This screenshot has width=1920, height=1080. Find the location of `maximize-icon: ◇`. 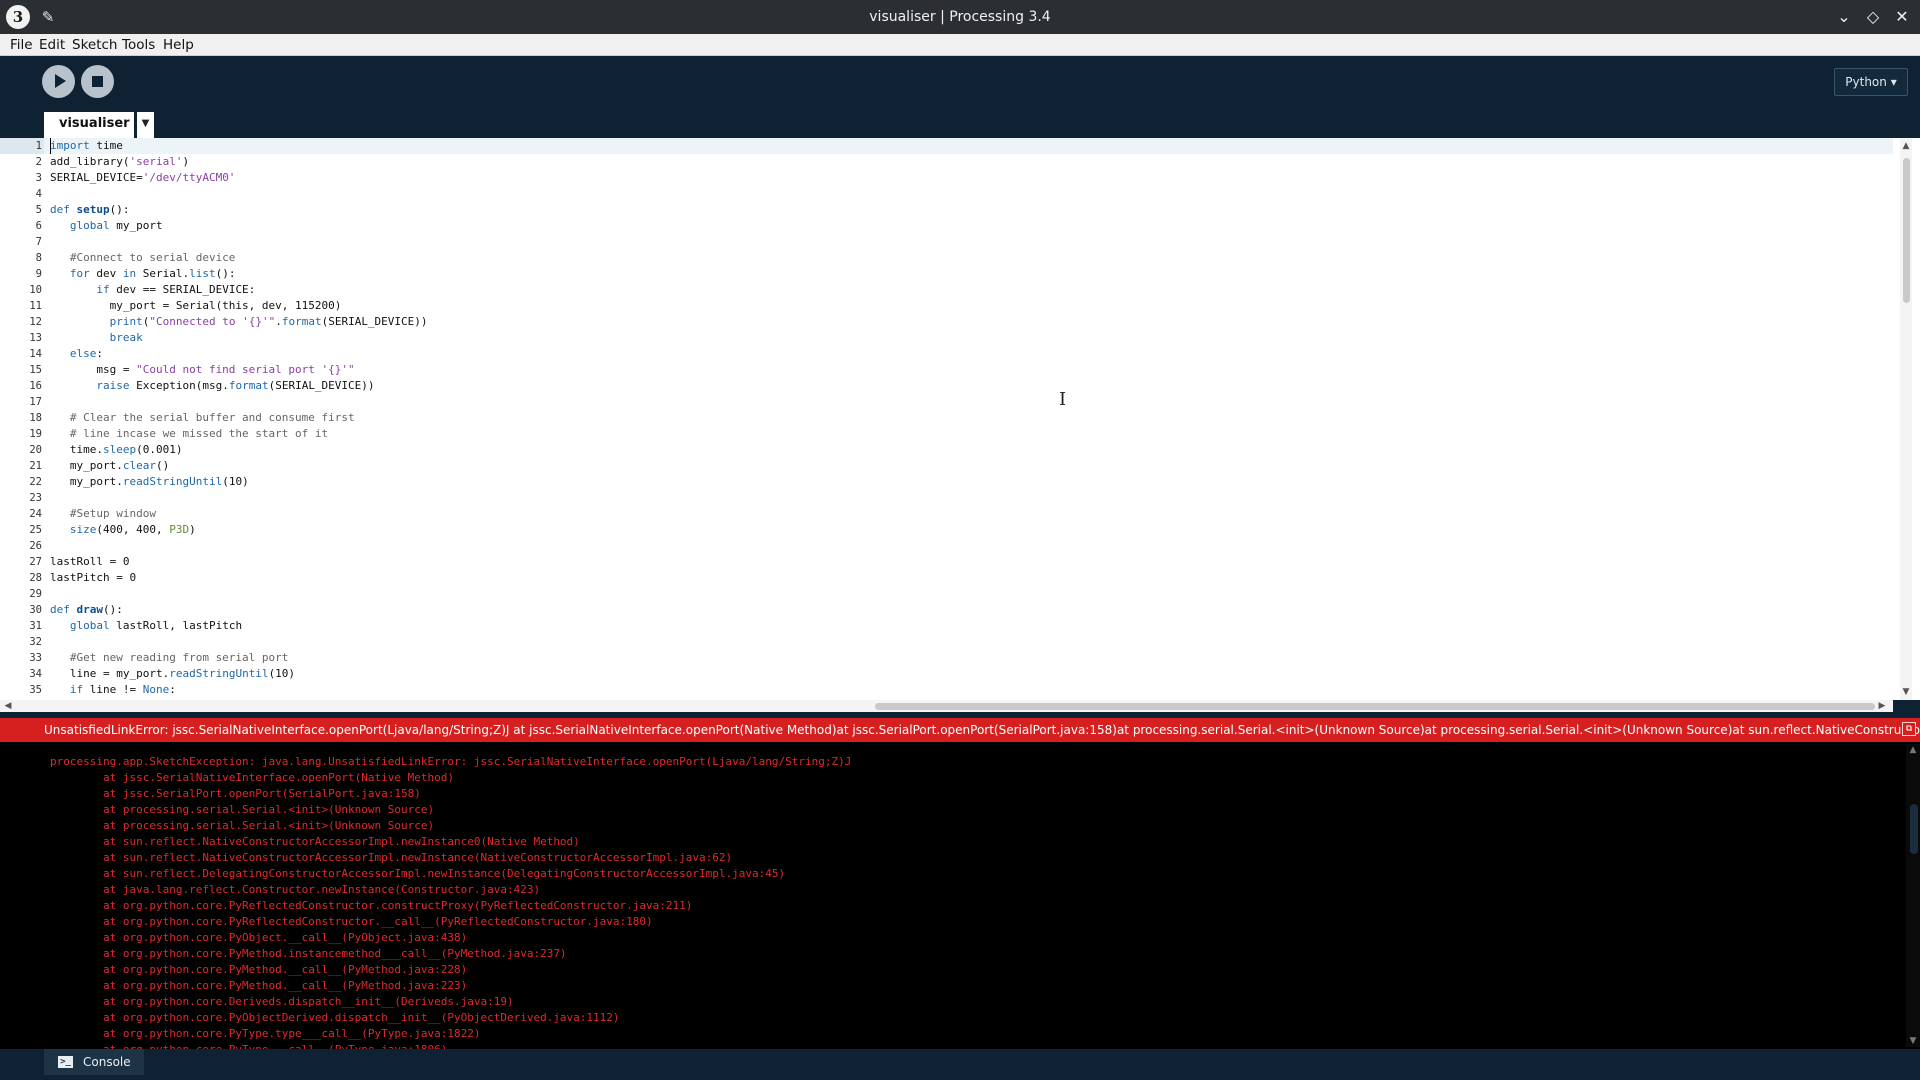

maximize-icon: ◇ is located at coordinates (1873, 17).